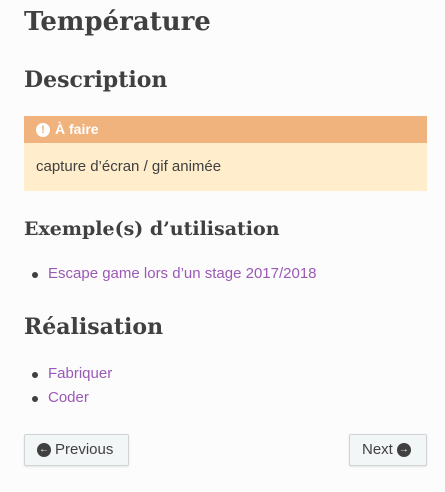 The height and width of the screenshot is (492, 445). Describe the element at coordinates (117, 22) in the screenshot. I see `page-title: Température` at that location.